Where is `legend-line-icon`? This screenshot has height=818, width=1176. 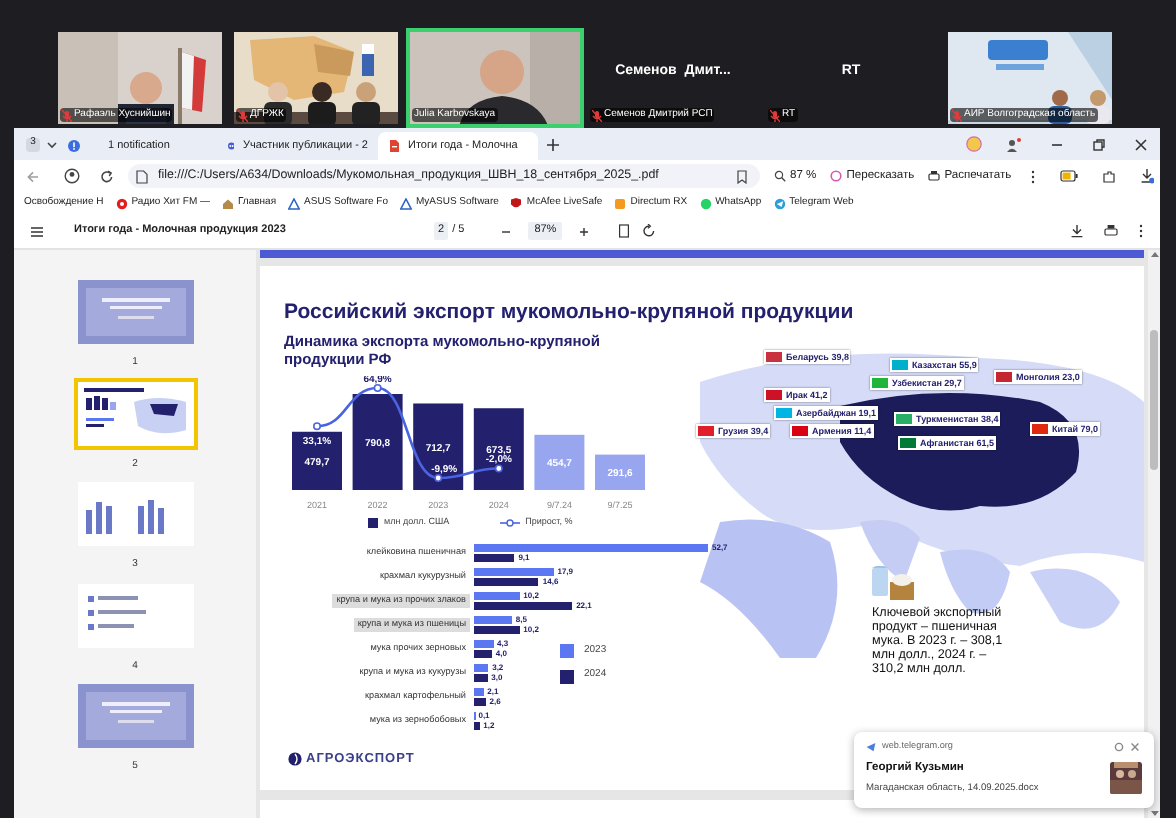
legend-line-icon is located at coordinates (509, 522).